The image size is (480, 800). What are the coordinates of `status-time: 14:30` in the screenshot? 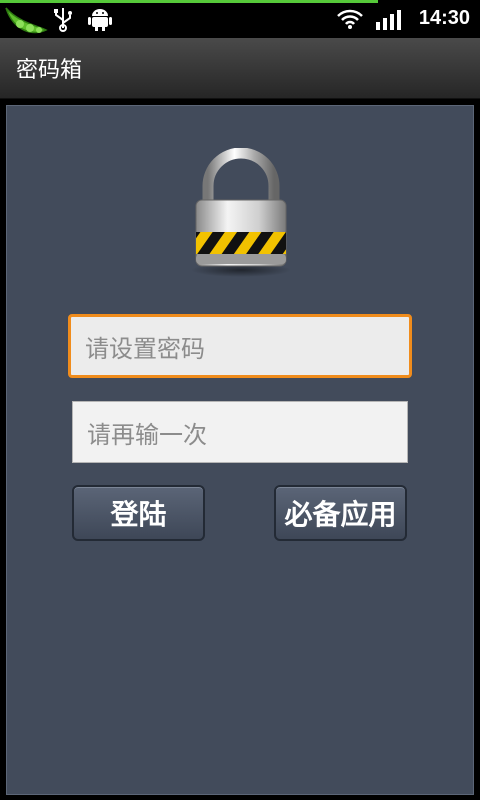 It's located at (444, 18).